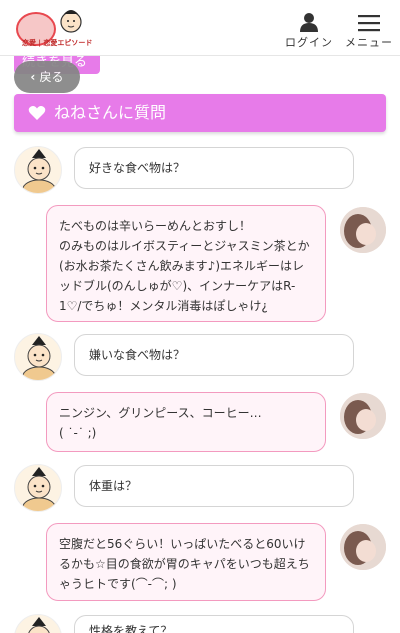 This screenshot has width=400, height=633. Describe the element at coordinates (214, 168) in the screenshot. I see `question-bubble: 好きな食べ物は？` at that location.